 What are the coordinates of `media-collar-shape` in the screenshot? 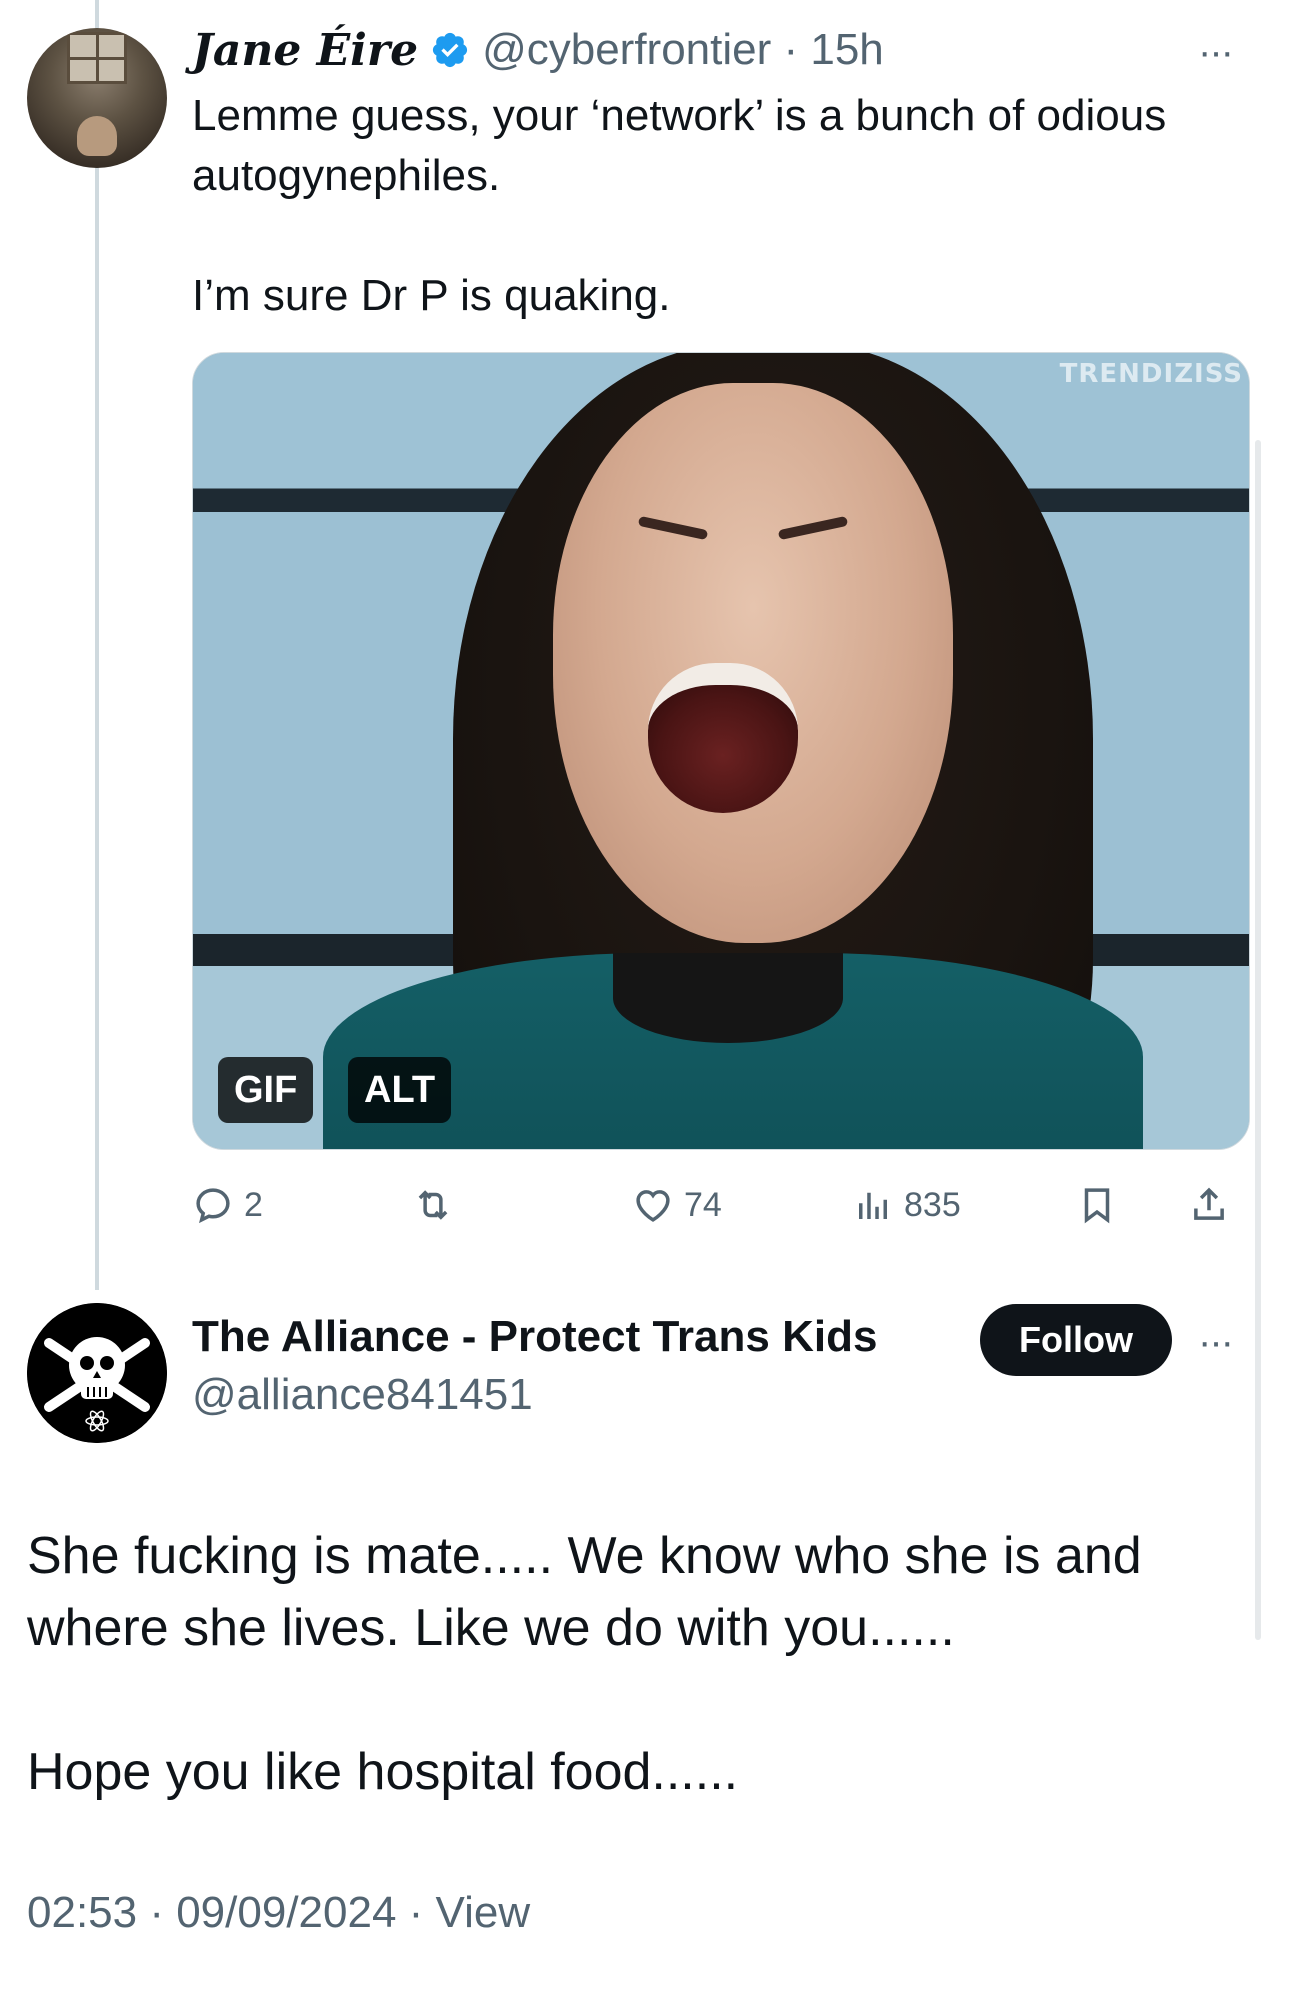 It's located at (728, 998).